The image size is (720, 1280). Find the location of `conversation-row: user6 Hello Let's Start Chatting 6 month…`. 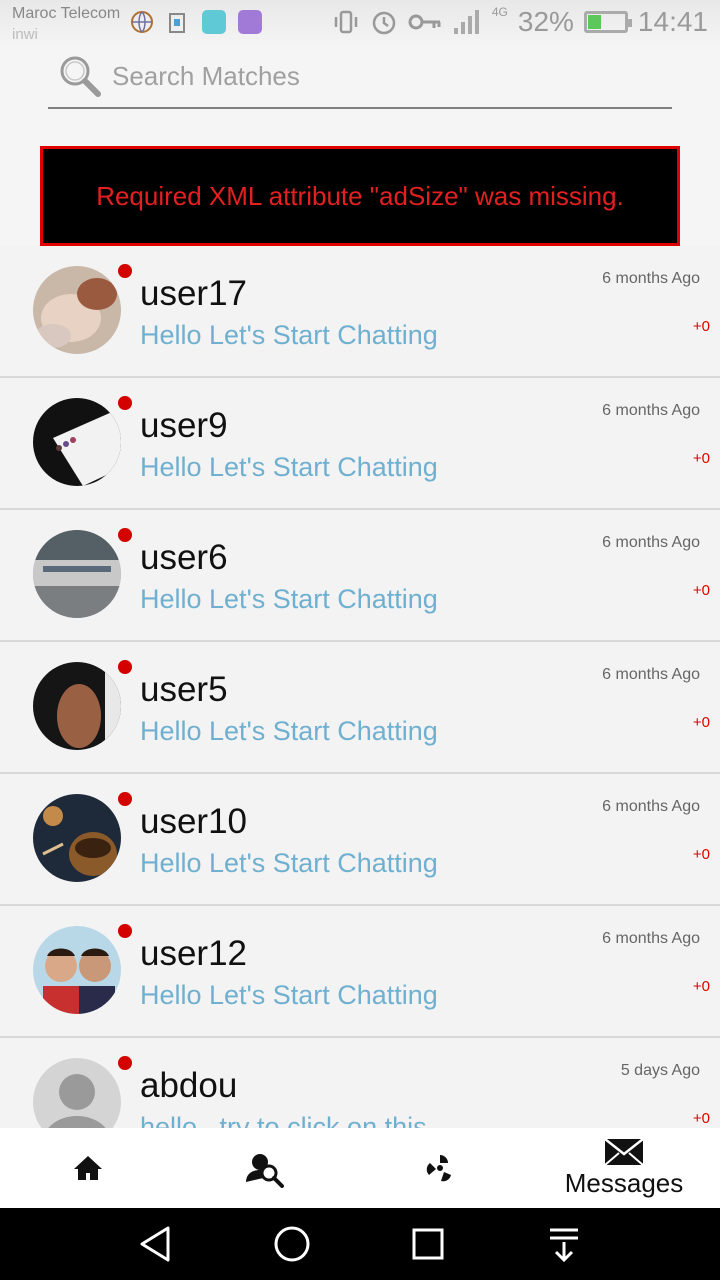

conversation-row: user6 Hello Let's Start Chatting 6 month… is located at coordinates (360, 576).